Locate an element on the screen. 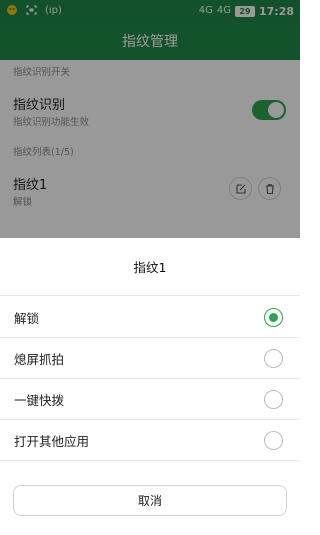 This screenshot has width=320, height=535. option-label: 解锁 is located at coordinates (27, 318).